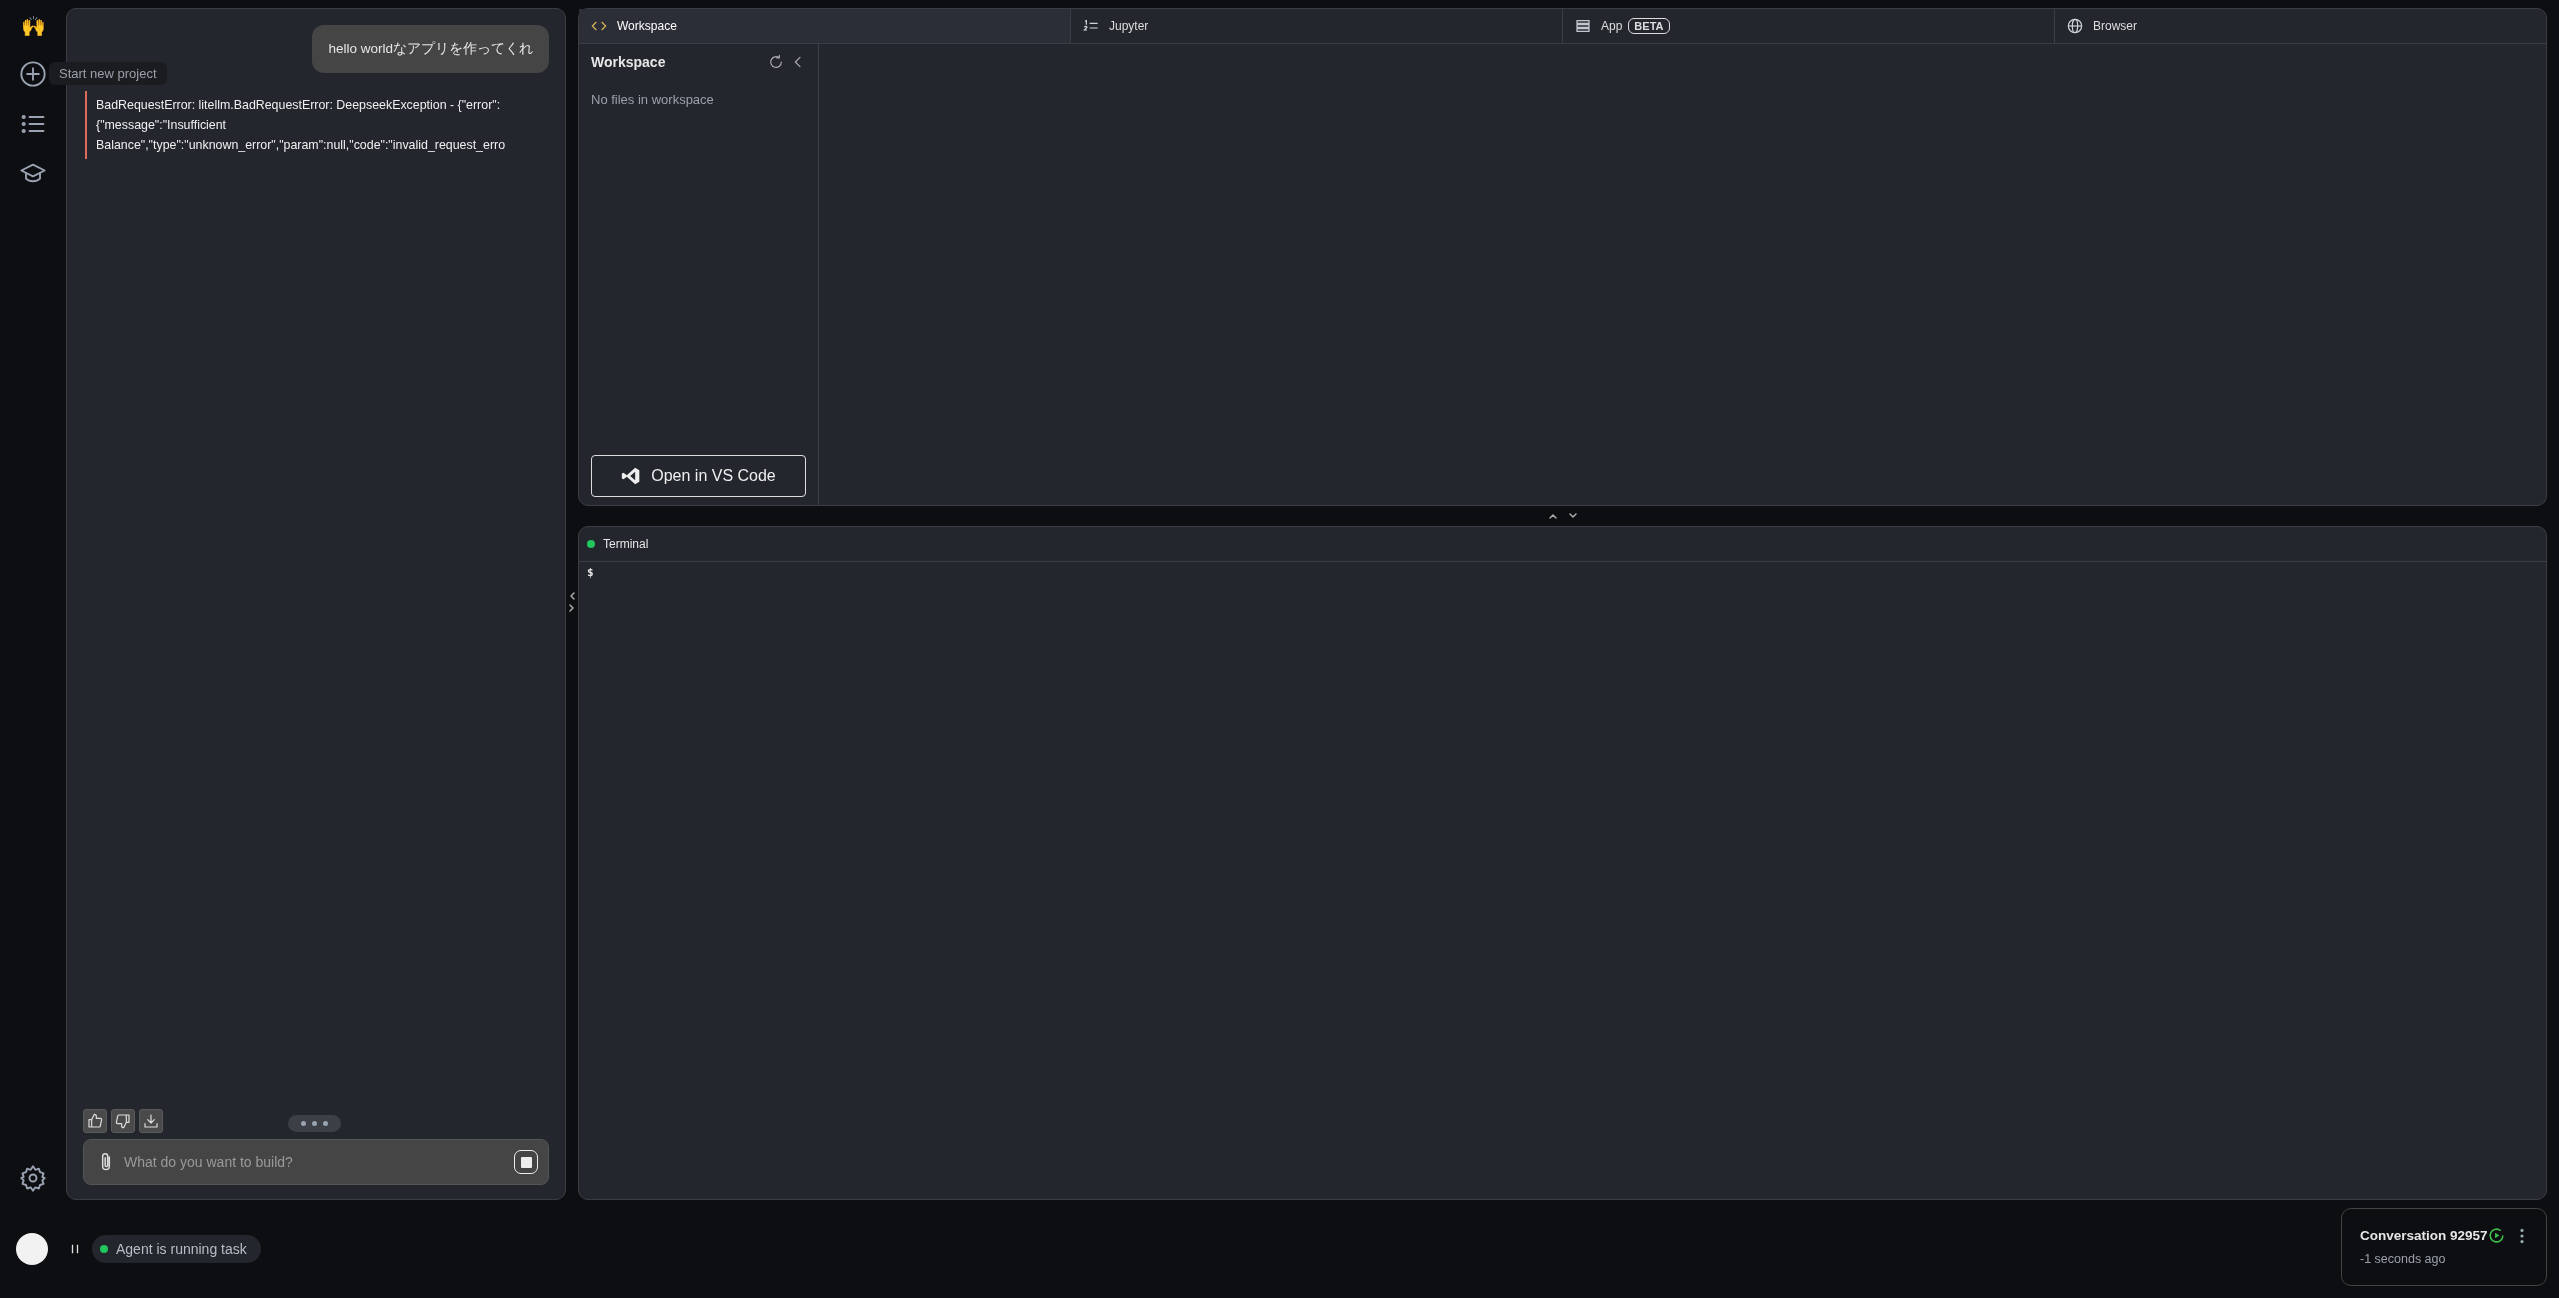 This screenshot has height=1298, width=2559. Describe the element at coordinates (32, 1249) in the screenshot. I see `avatar` at that location.